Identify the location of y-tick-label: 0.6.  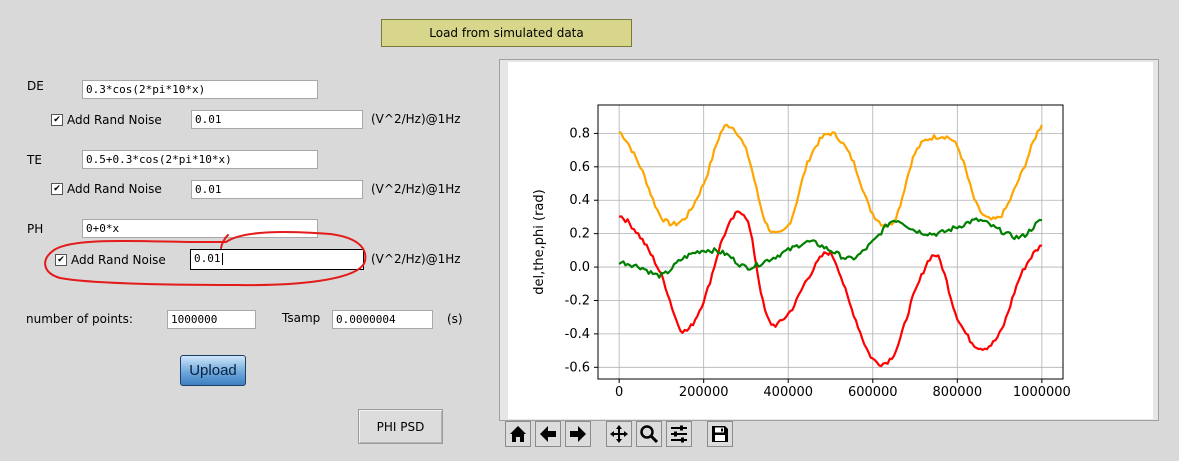
(579, 167).